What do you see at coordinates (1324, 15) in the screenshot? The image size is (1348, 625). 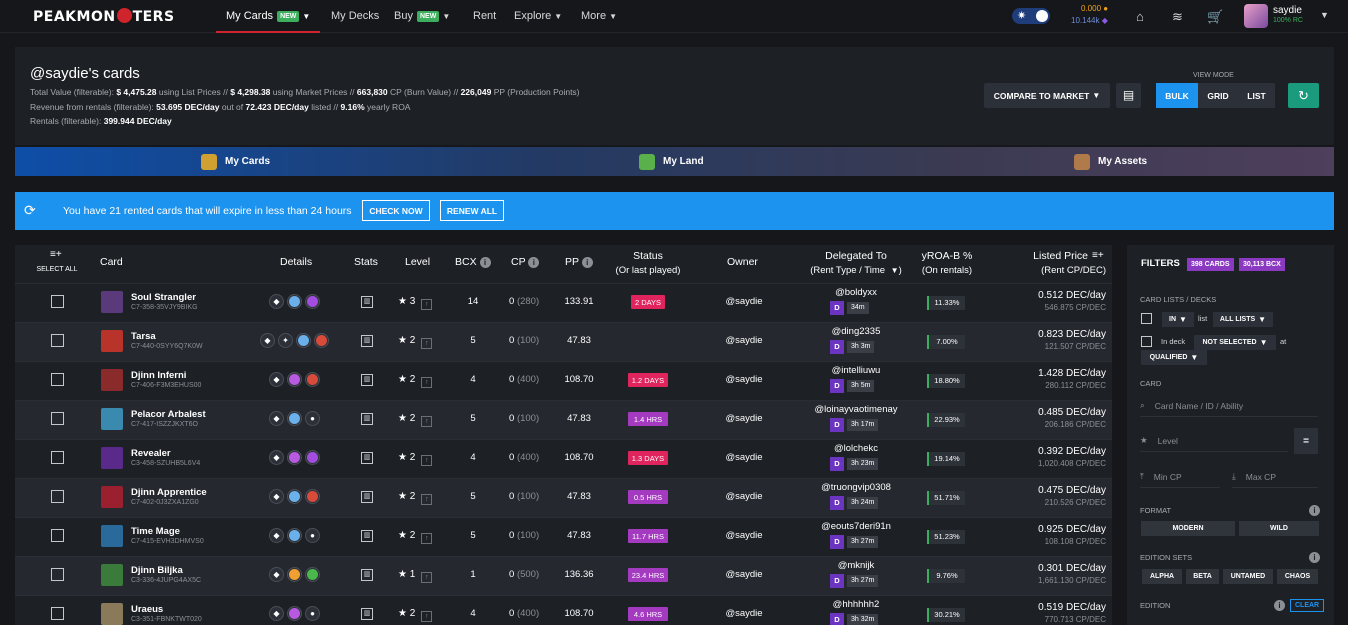 I see `chevron-down-icon: ▼` at bounding box center [1324, 15].